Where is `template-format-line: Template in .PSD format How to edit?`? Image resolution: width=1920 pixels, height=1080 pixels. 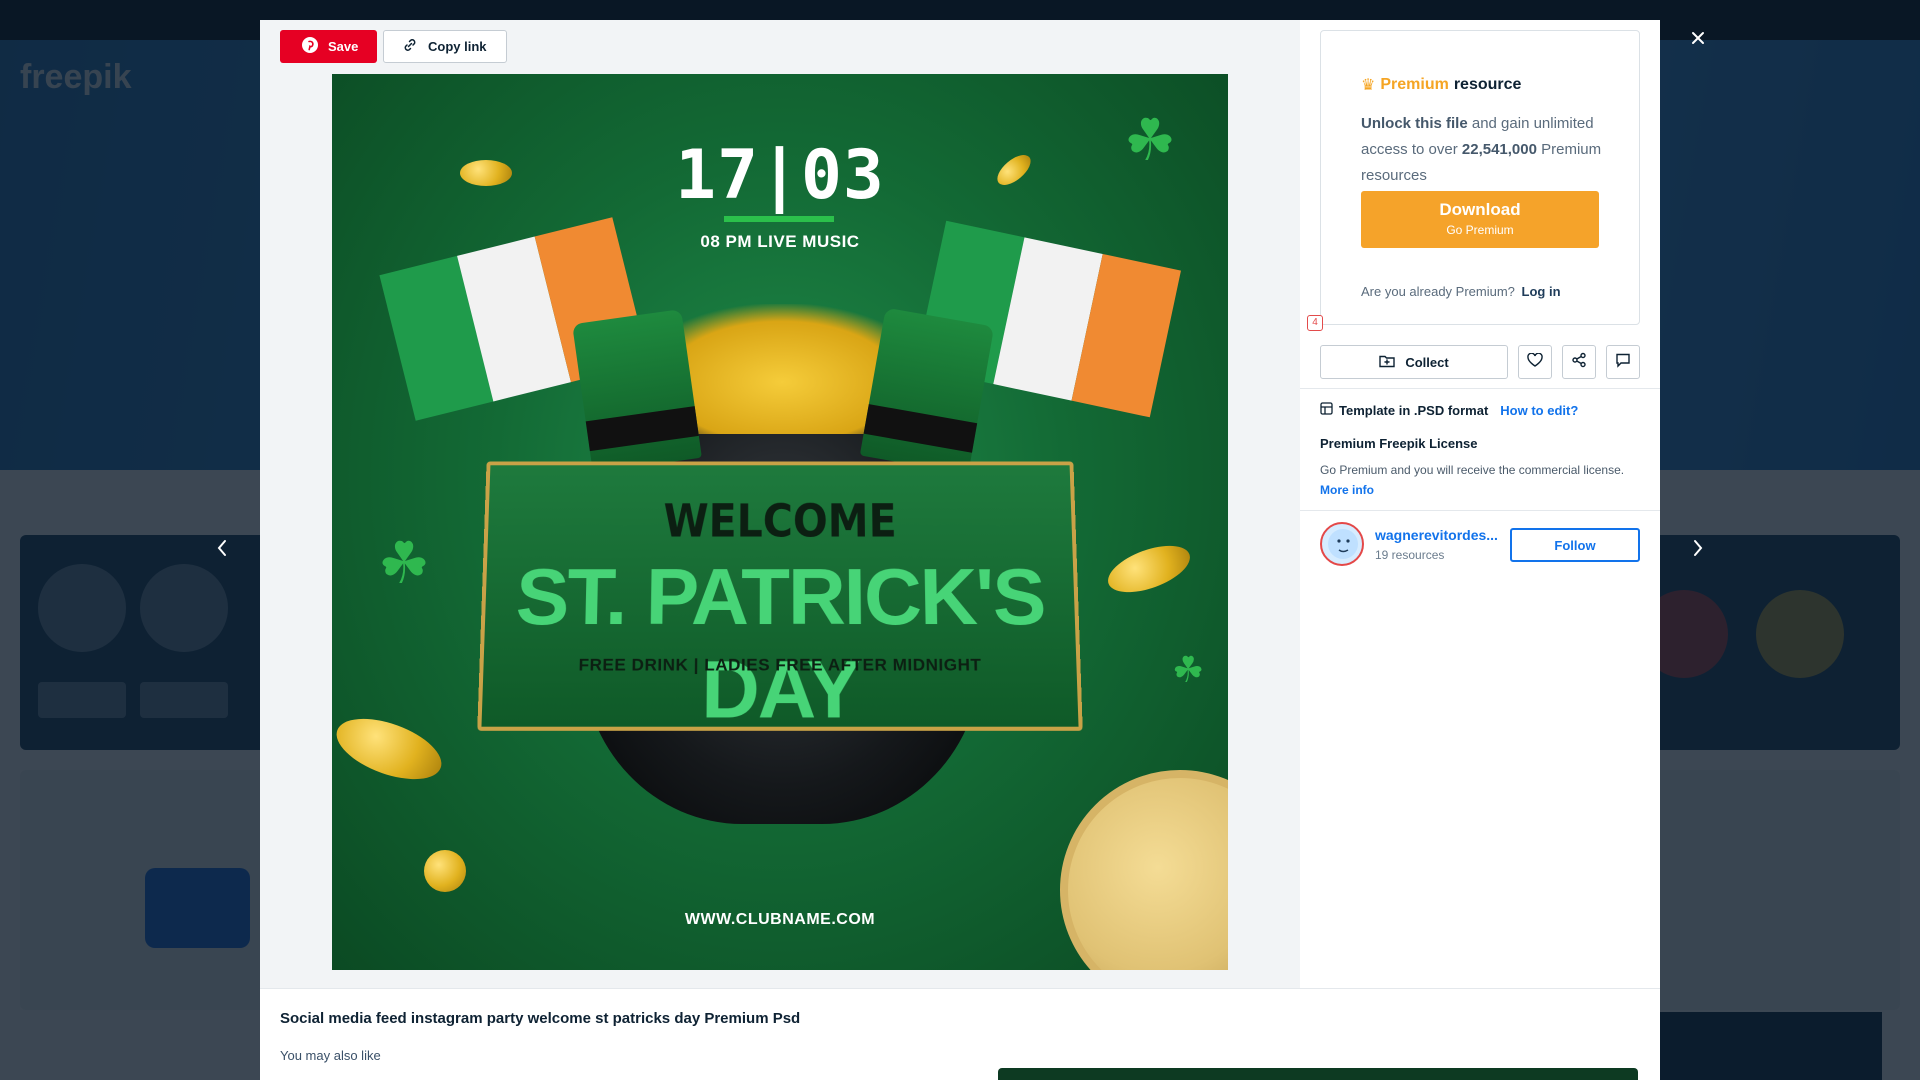
template-format-line: Template in .PSD format How to edit? is located at coordinates (1449, 410).